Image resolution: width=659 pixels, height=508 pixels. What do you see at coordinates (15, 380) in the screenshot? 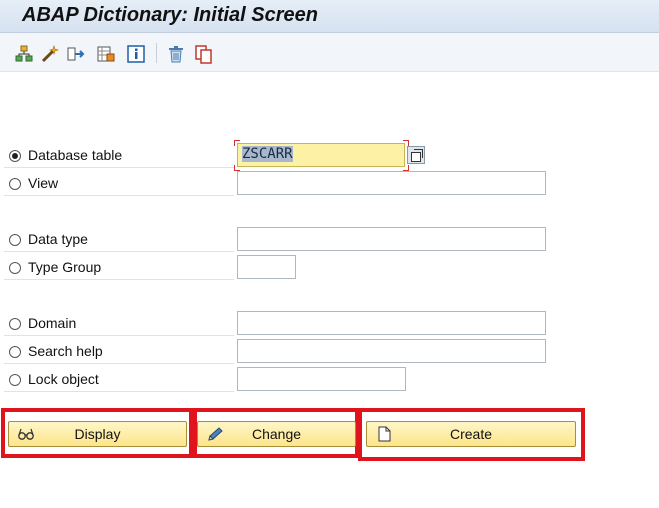
I see `radio-lock-object` at bounding box center [15, 380].